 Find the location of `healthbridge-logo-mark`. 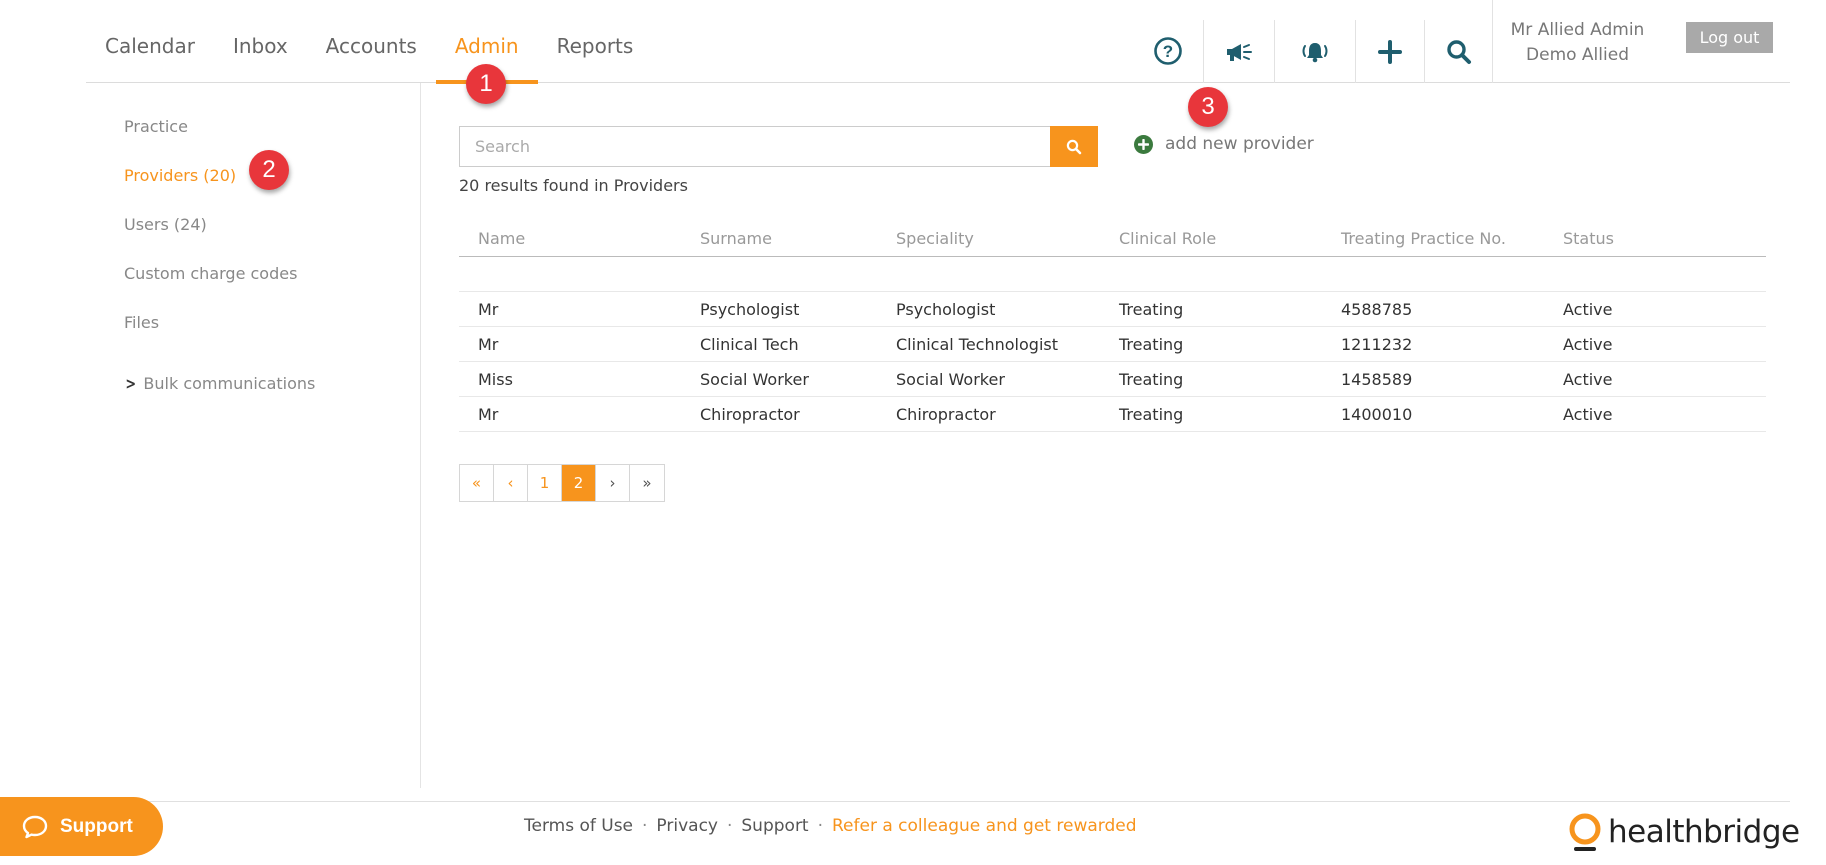

healthbridge-logo-mark is located at coordinates (1585, 832).